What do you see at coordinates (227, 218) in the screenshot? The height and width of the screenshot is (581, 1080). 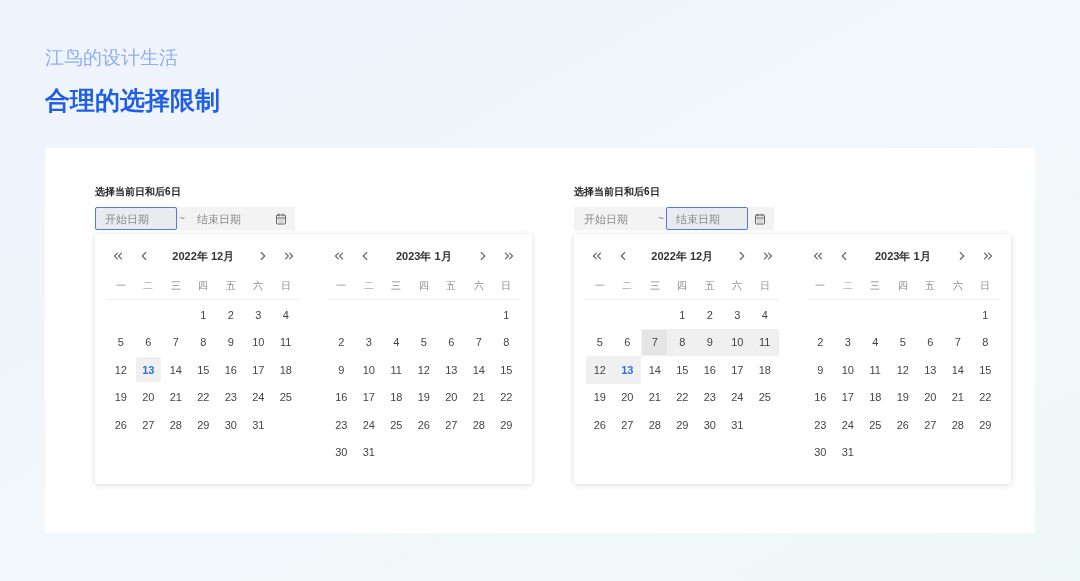 I see `date-input-field: 结束日期` at bounding box center [227, 218].